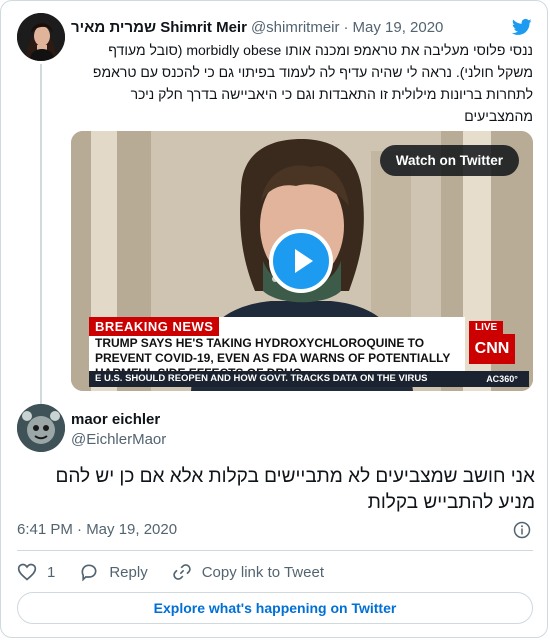 This screenshot has height=640, width=550. What do you see at coordinates (492, 349) in the screenshot?
I see `cnn-logo: CNN` at bounding box center [492, 349].